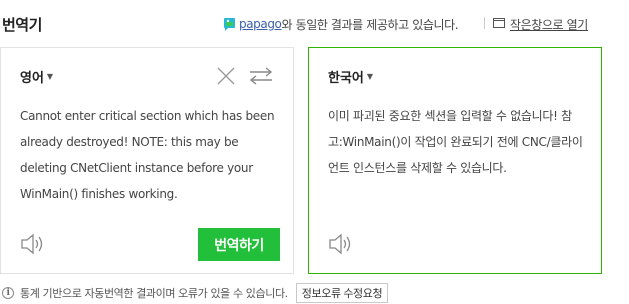 Image resolution: width=629 pixels, height=304 pixels. What do you see at coordinates (32, 78) in the screenshot?
I see `source-language-label: 영어` at bounding box center [32, 78].